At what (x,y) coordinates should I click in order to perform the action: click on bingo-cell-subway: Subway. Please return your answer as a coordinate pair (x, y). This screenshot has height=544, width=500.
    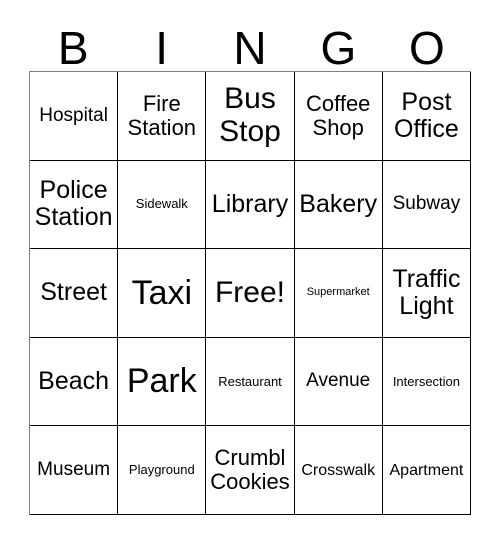
    Looking at the image, I should click on (427, 205).